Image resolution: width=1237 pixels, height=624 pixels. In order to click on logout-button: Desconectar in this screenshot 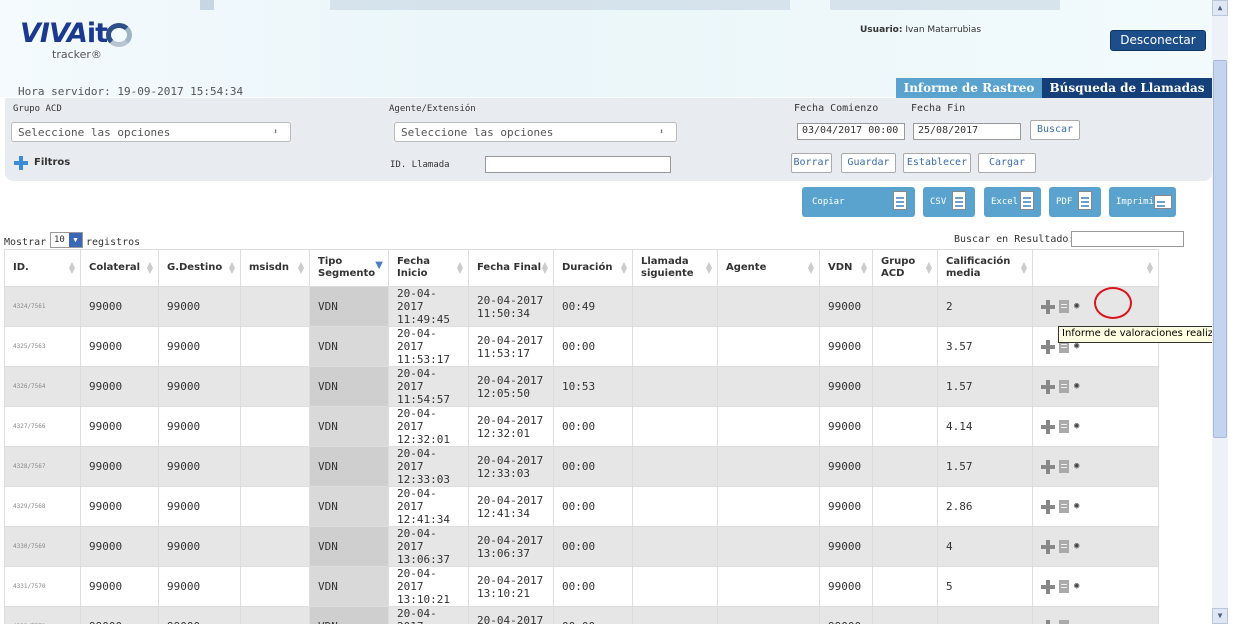, I will do `click(1158, 40)`.